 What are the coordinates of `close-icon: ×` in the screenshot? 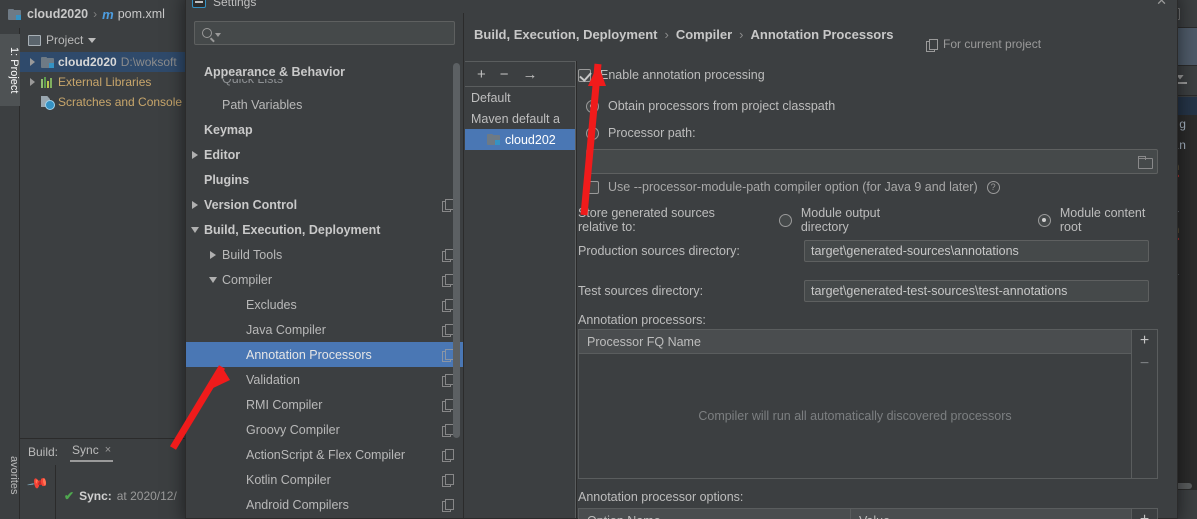 It's located at (108, 450).